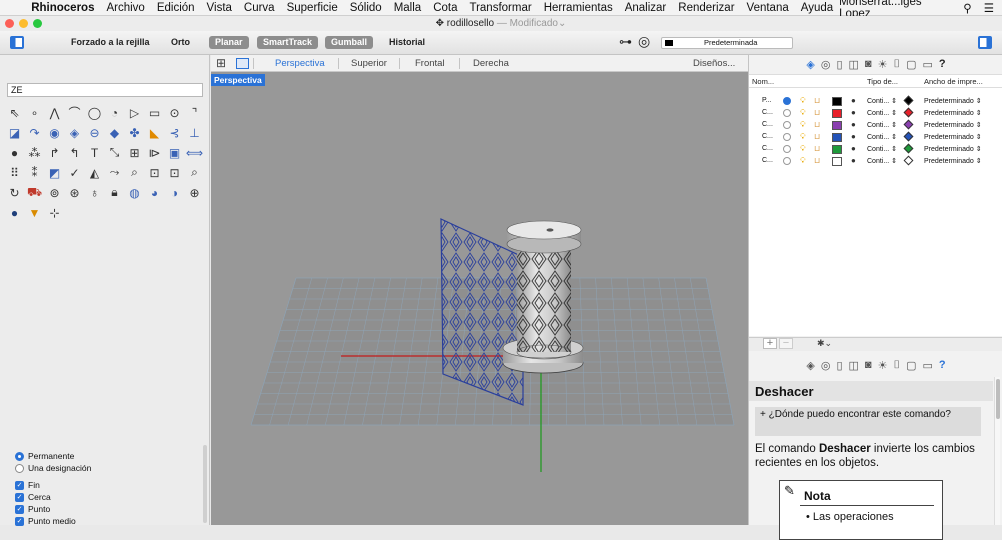 The width and height of the screenshot is (1002, 540). What do you see at coordinates (826, 365) in the screenshot?
I see `properties-tab-icon: ◎` at bounding box center [826, 365].